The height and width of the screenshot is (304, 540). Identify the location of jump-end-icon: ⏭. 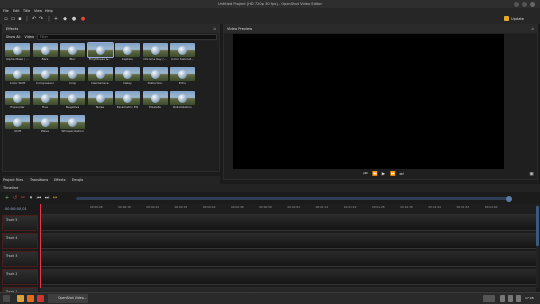
(401, 174).